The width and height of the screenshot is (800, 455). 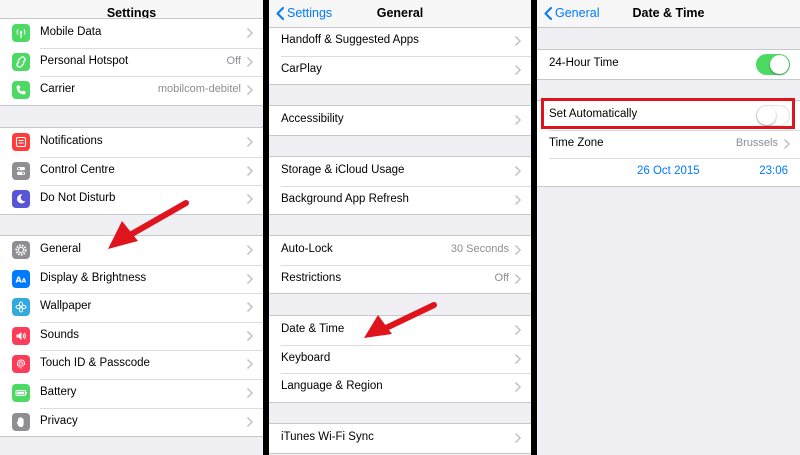 I want to click on text-size-icon: AA, so click(x=21, y=278).